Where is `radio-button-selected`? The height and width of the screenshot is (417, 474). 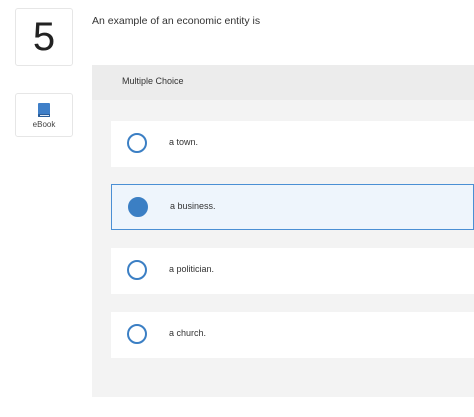
radio-button-selected is located at coordinates (138, 207).